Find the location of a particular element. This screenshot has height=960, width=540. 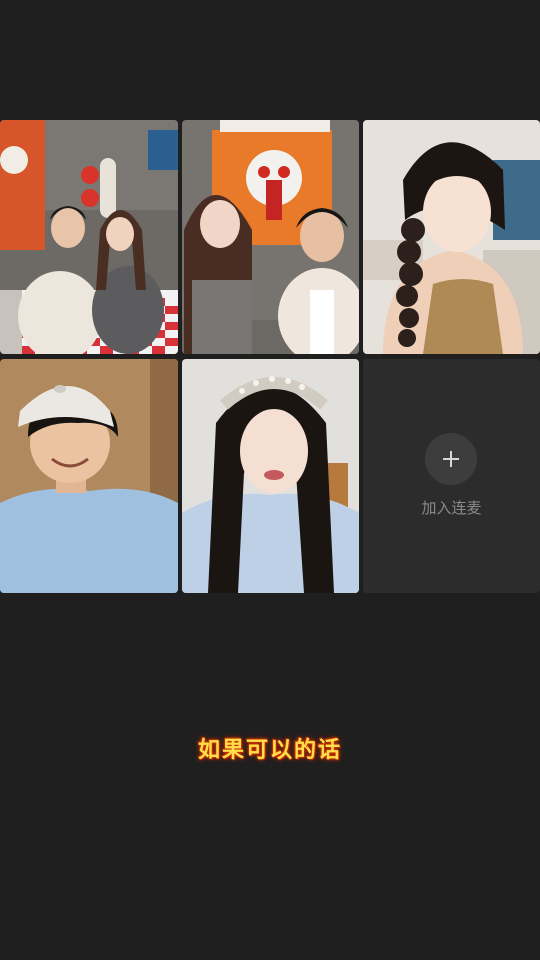

join-co-host-button is located at coordinates (451, 459).